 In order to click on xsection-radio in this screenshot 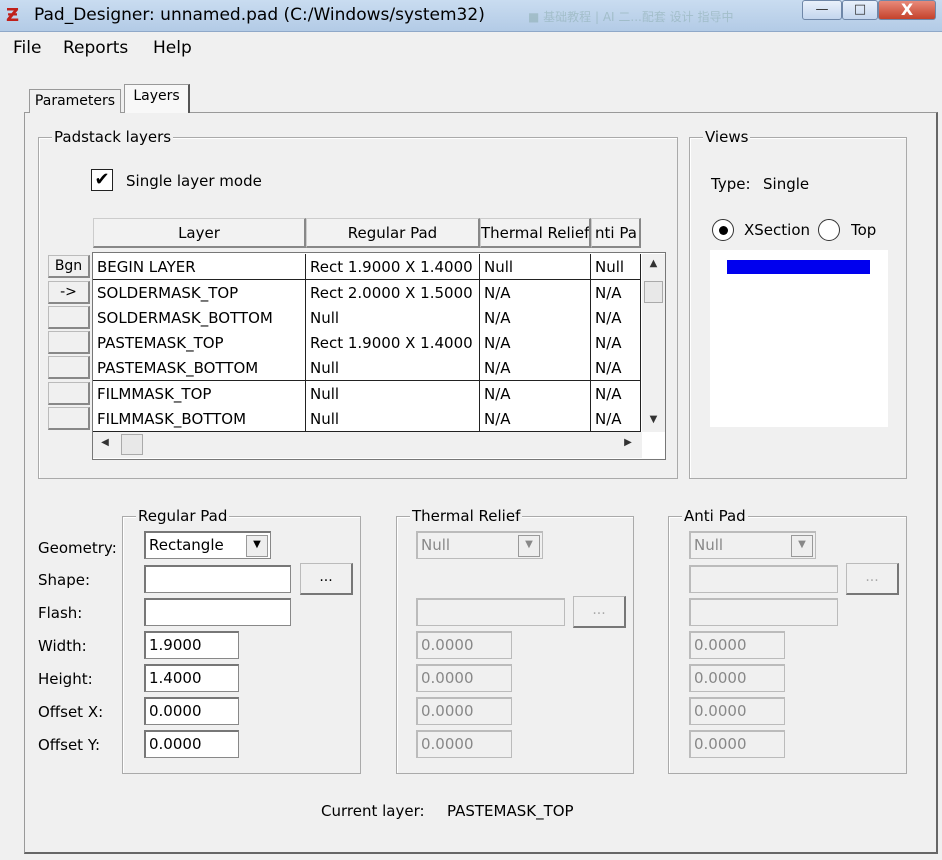, I will do `click(723, 230)`.